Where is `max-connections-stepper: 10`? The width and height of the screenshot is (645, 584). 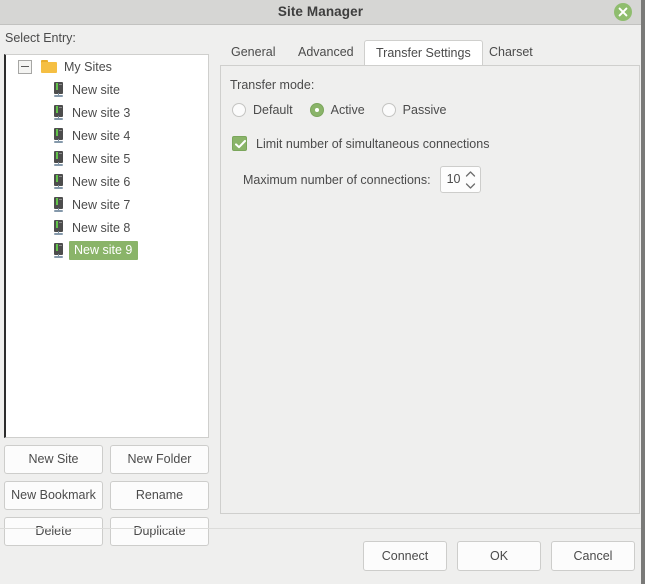 max-connections-stepper: 10 is located at coordinates (460, 179).